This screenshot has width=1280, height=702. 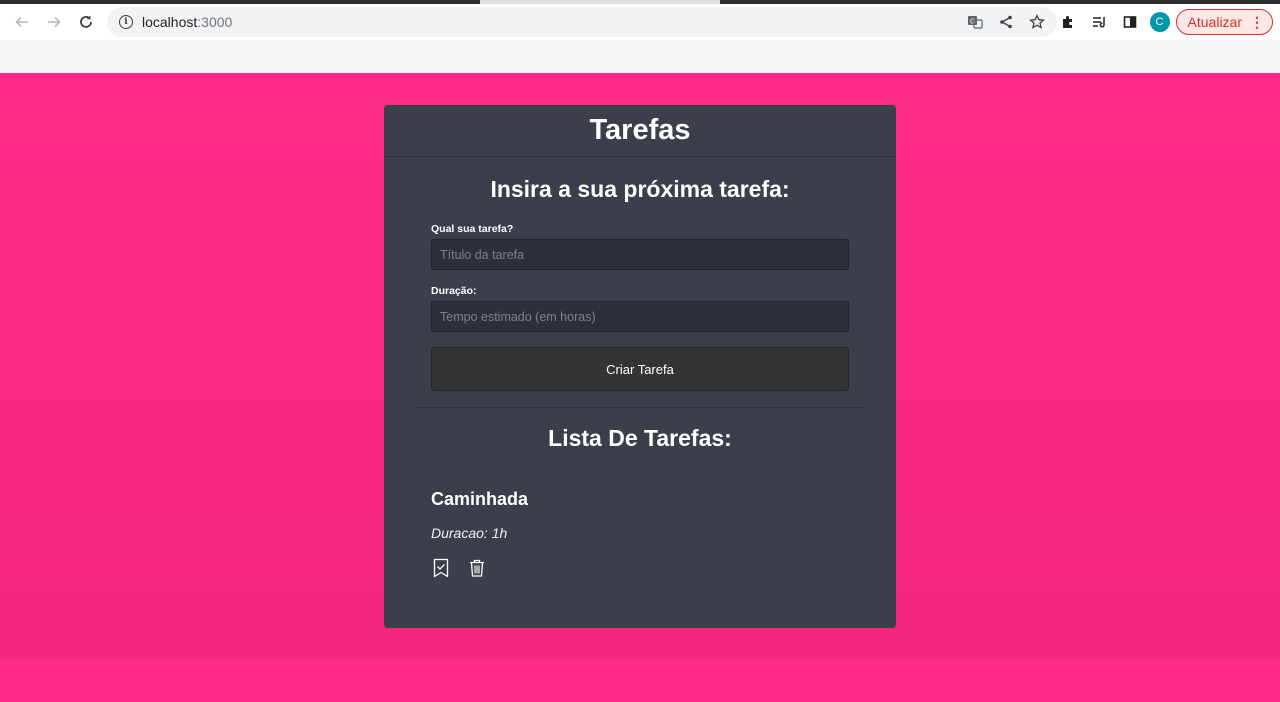 What do you see at coordinates (640, 681) in the screenshot?
I see `page-footer-band` at bounding box center [640, 681].